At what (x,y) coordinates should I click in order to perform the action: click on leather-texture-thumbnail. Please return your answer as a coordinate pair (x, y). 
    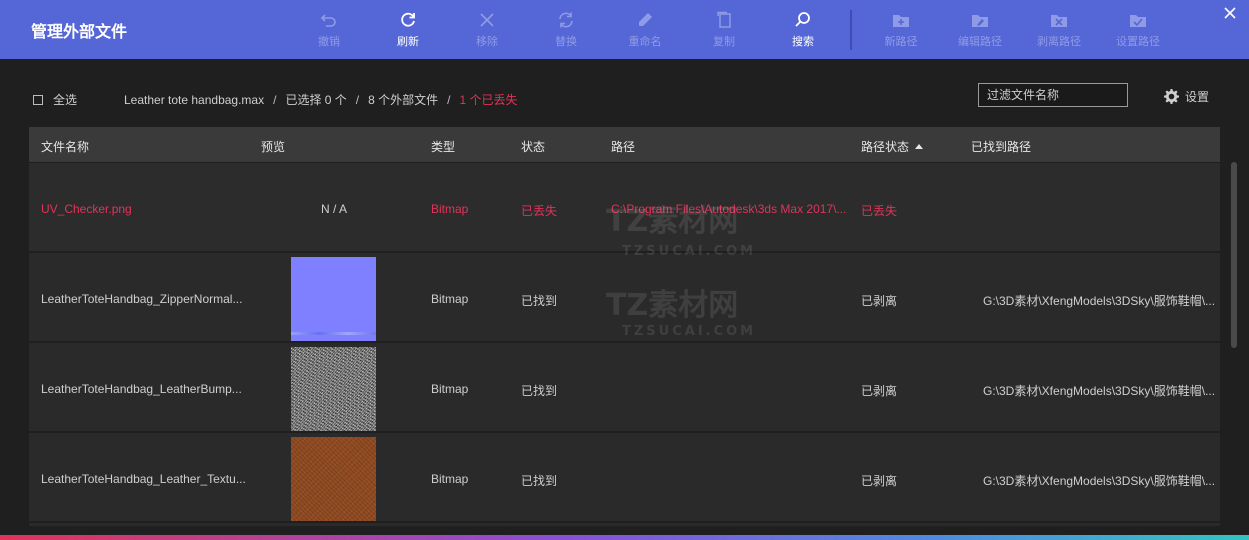
    Looking at the image, I should click on (333, 479).